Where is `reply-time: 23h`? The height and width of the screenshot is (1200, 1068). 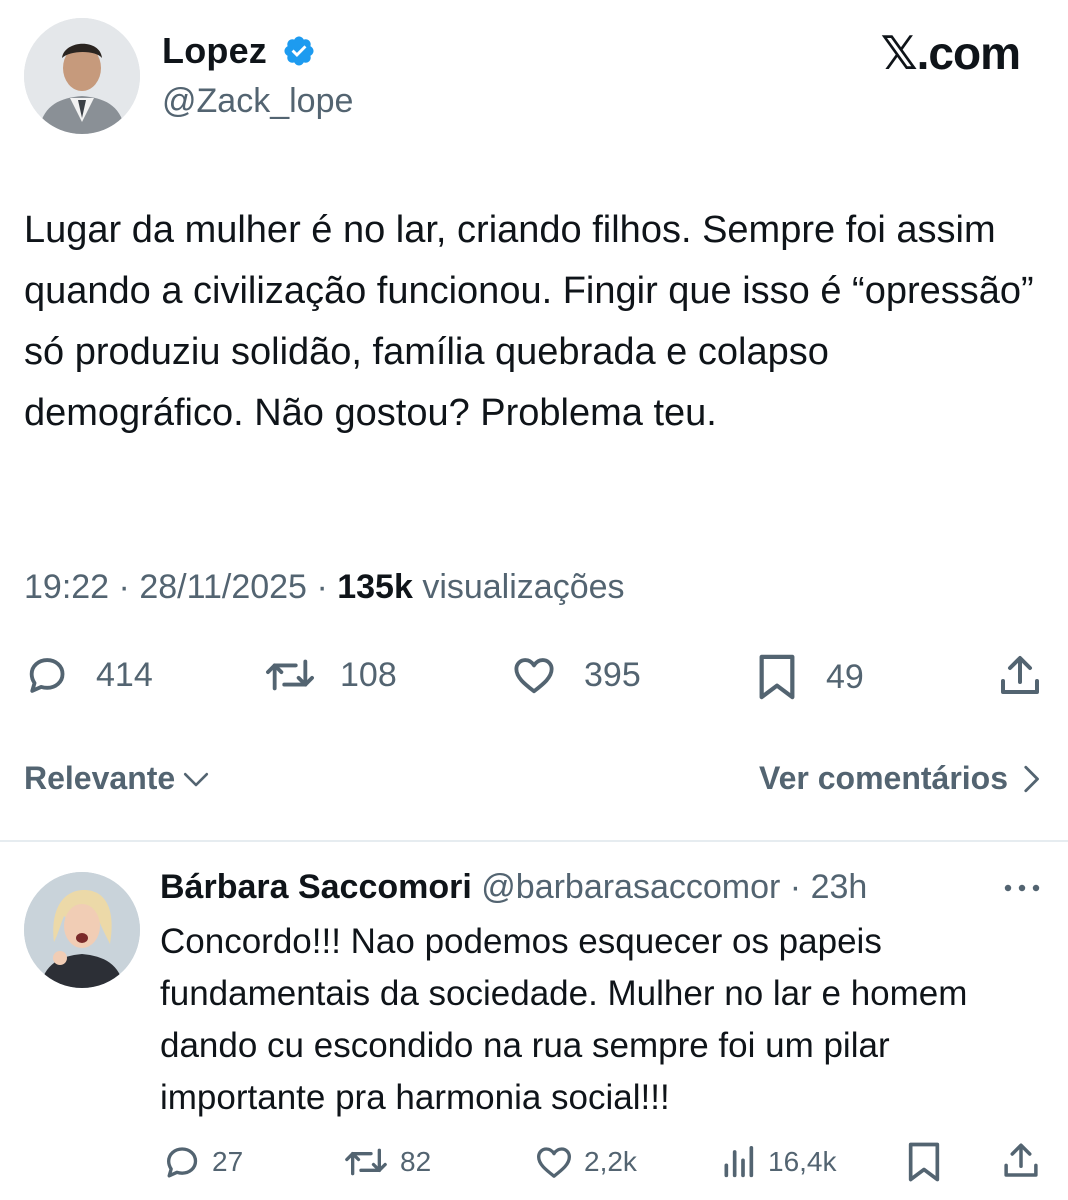
reply-time: 23h is located at coordinates (839, 887).